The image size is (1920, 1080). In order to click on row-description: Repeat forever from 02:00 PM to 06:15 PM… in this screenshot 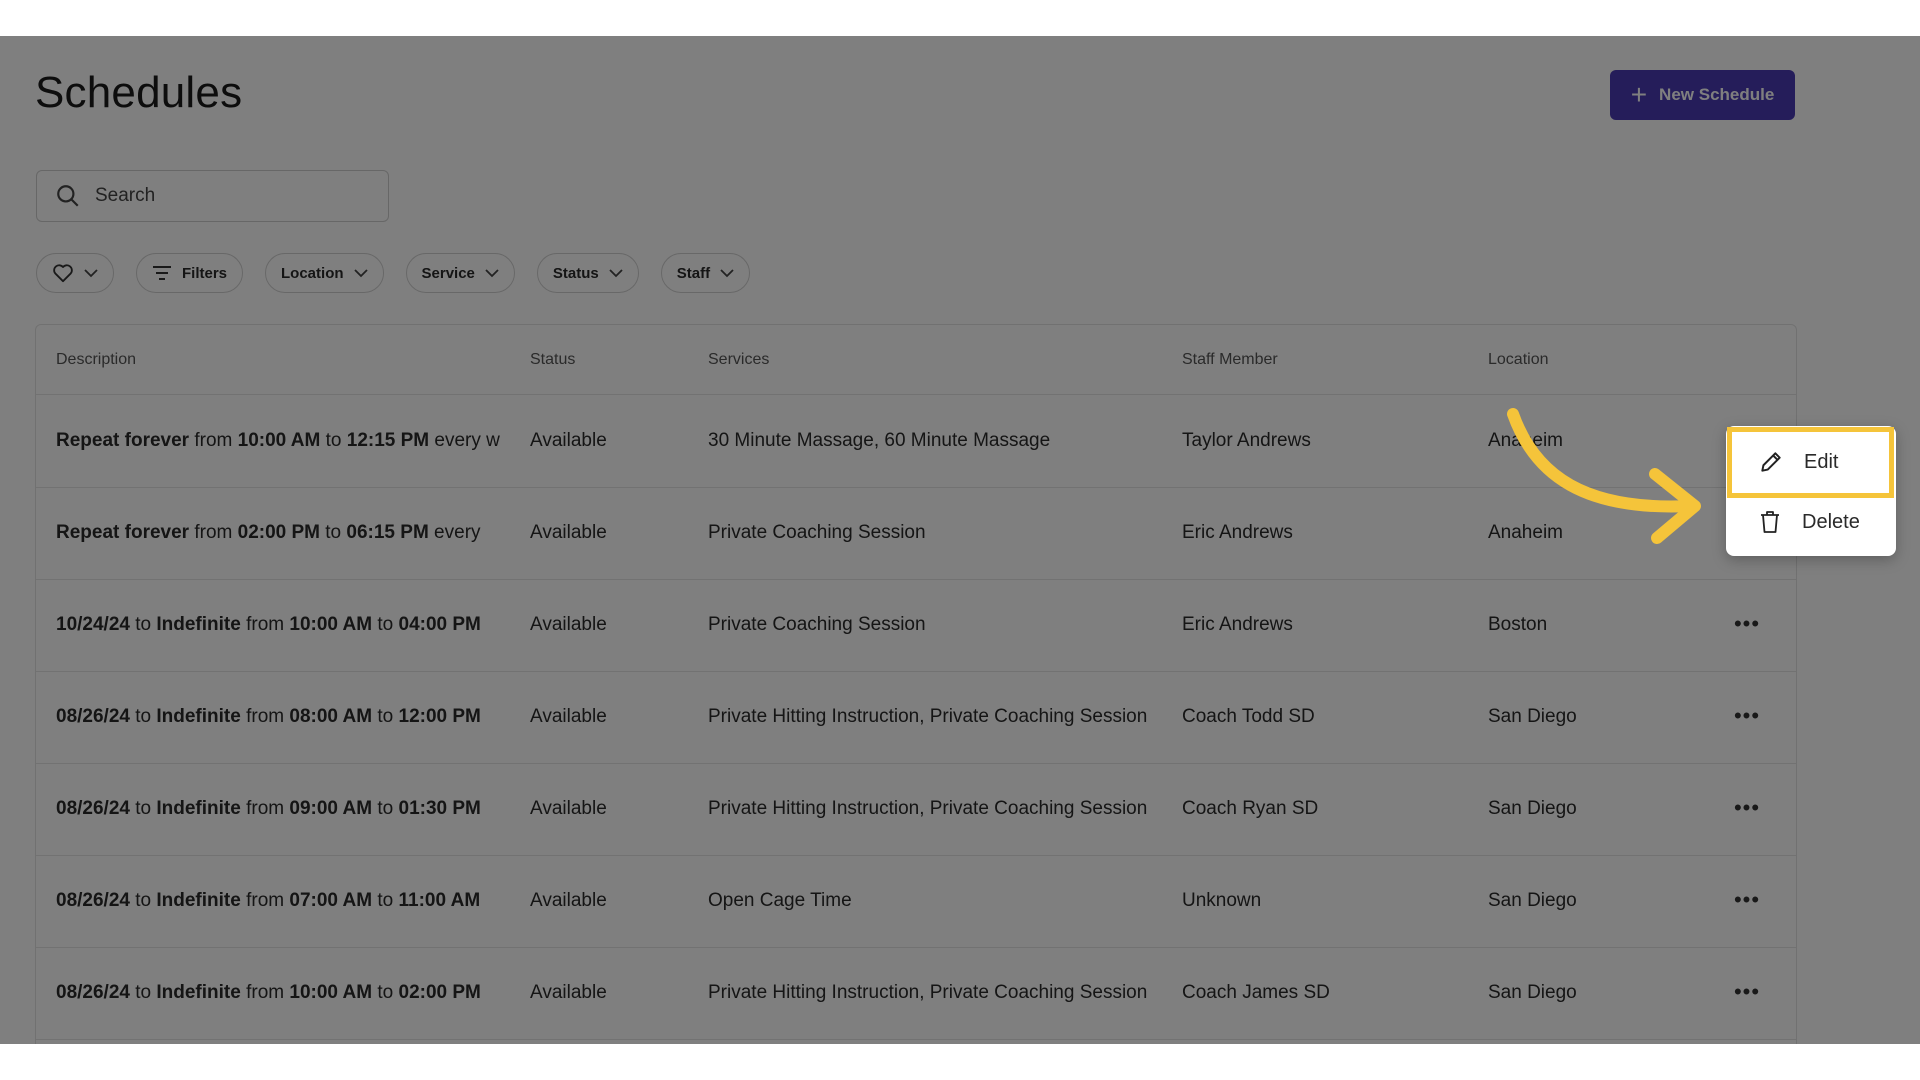, I will do `click(268, 532)`.